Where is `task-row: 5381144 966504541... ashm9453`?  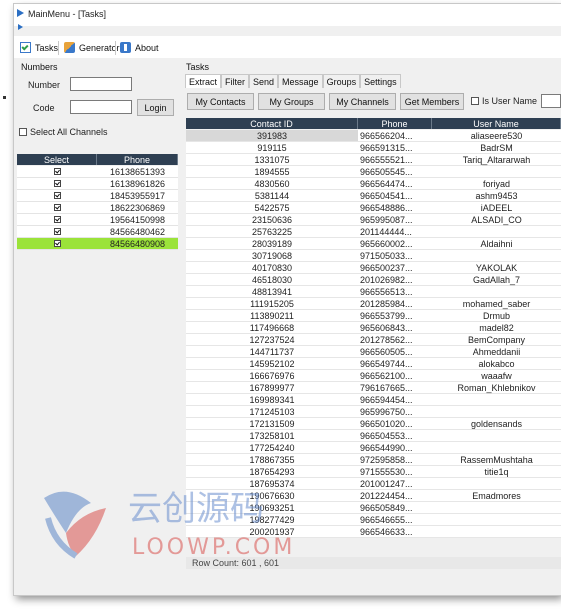 task-row: 5381144 966504541... ashm9453 is located at coordinates (373, 196).